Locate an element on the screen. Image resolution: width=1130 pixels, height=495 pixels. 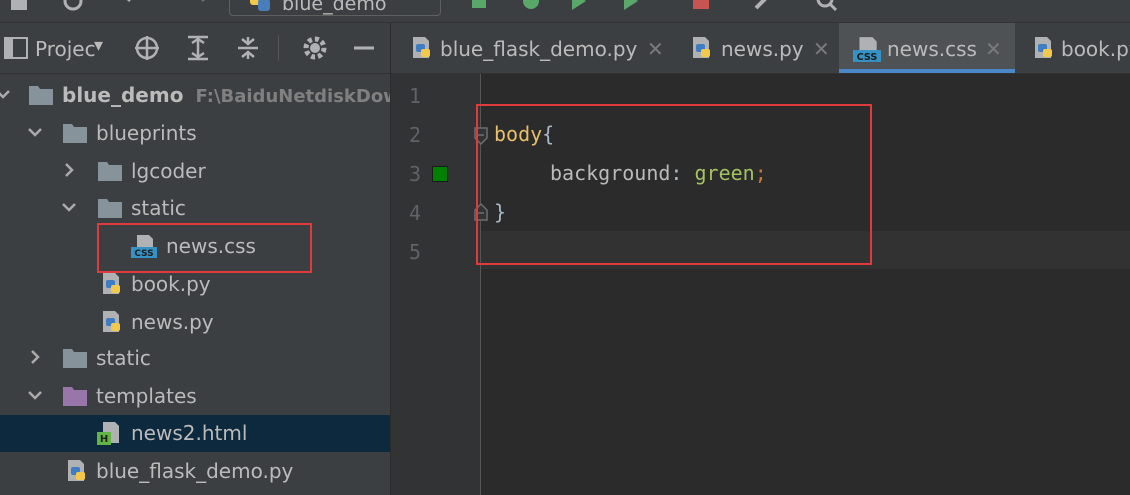
tree-item-static-blueprints: static is located at coordinates (195, 208).